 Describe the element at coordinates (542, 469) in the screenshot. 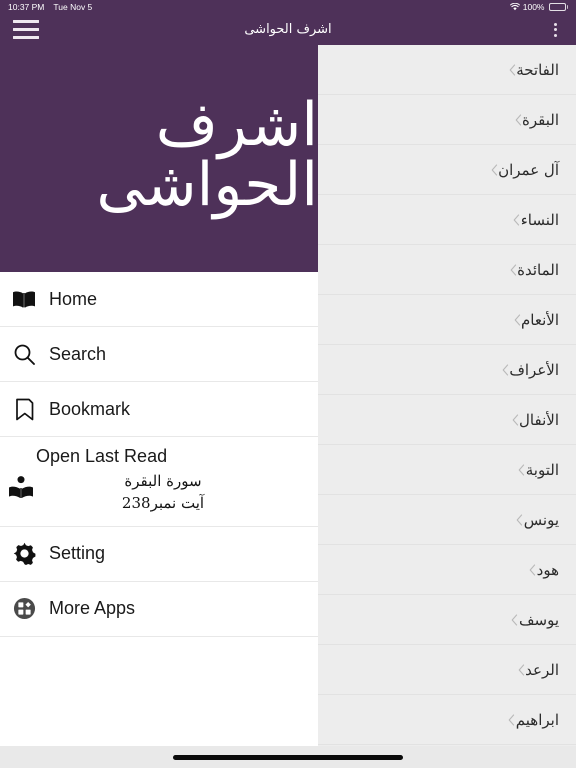

I see `surah-name-label: التوبة` at that location.